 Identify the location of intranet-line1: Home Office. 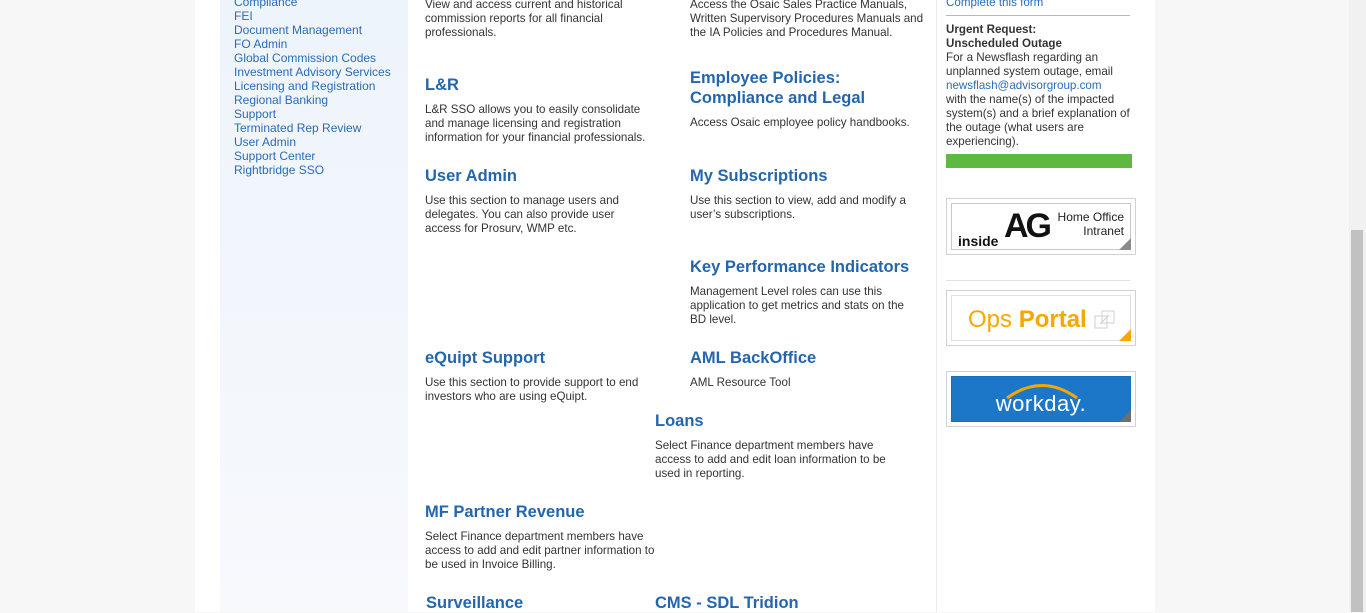
(1090, 217).